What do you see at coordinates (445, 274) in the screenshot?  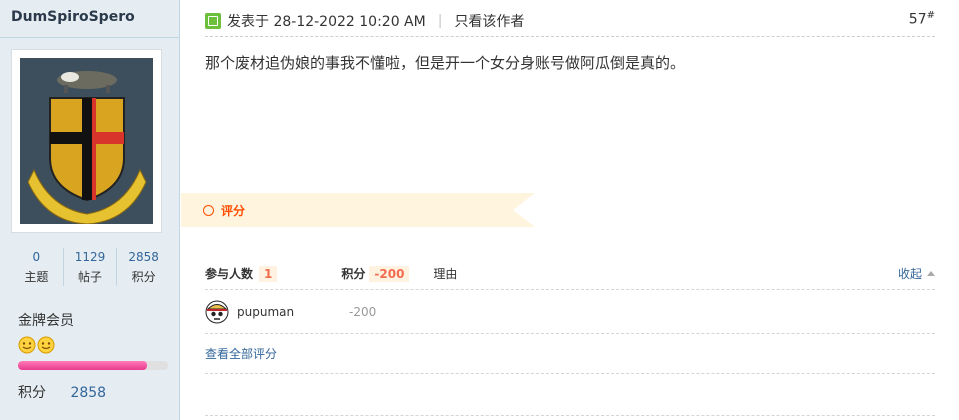 I see `reason-label: 理由` at bounding box center [445, 274].